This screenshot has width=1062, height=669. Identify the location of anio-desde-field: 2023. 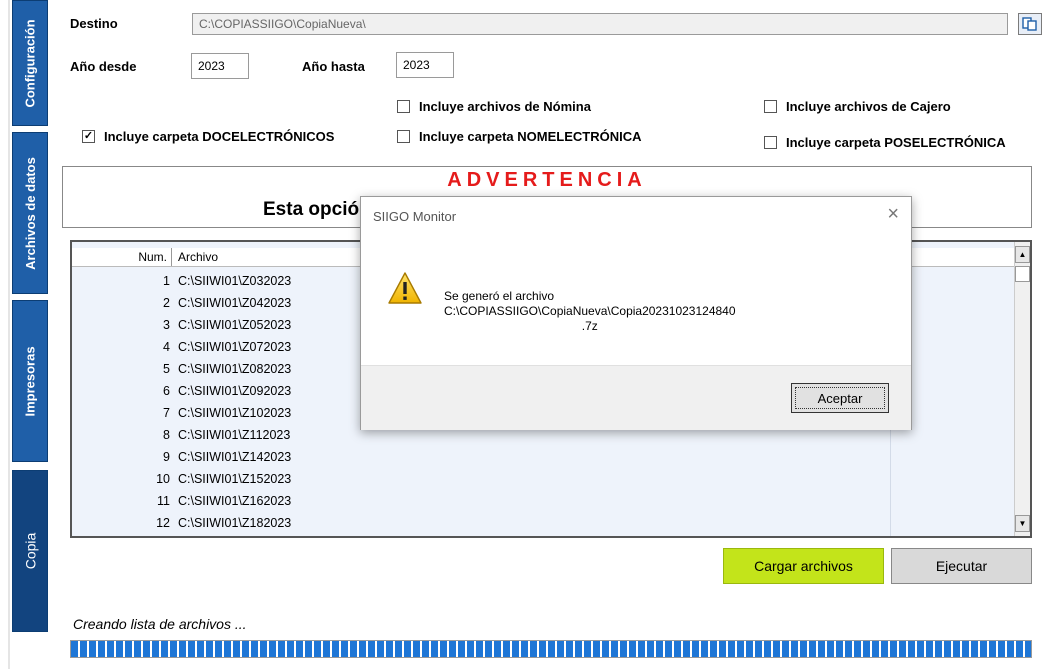
(220, 66).